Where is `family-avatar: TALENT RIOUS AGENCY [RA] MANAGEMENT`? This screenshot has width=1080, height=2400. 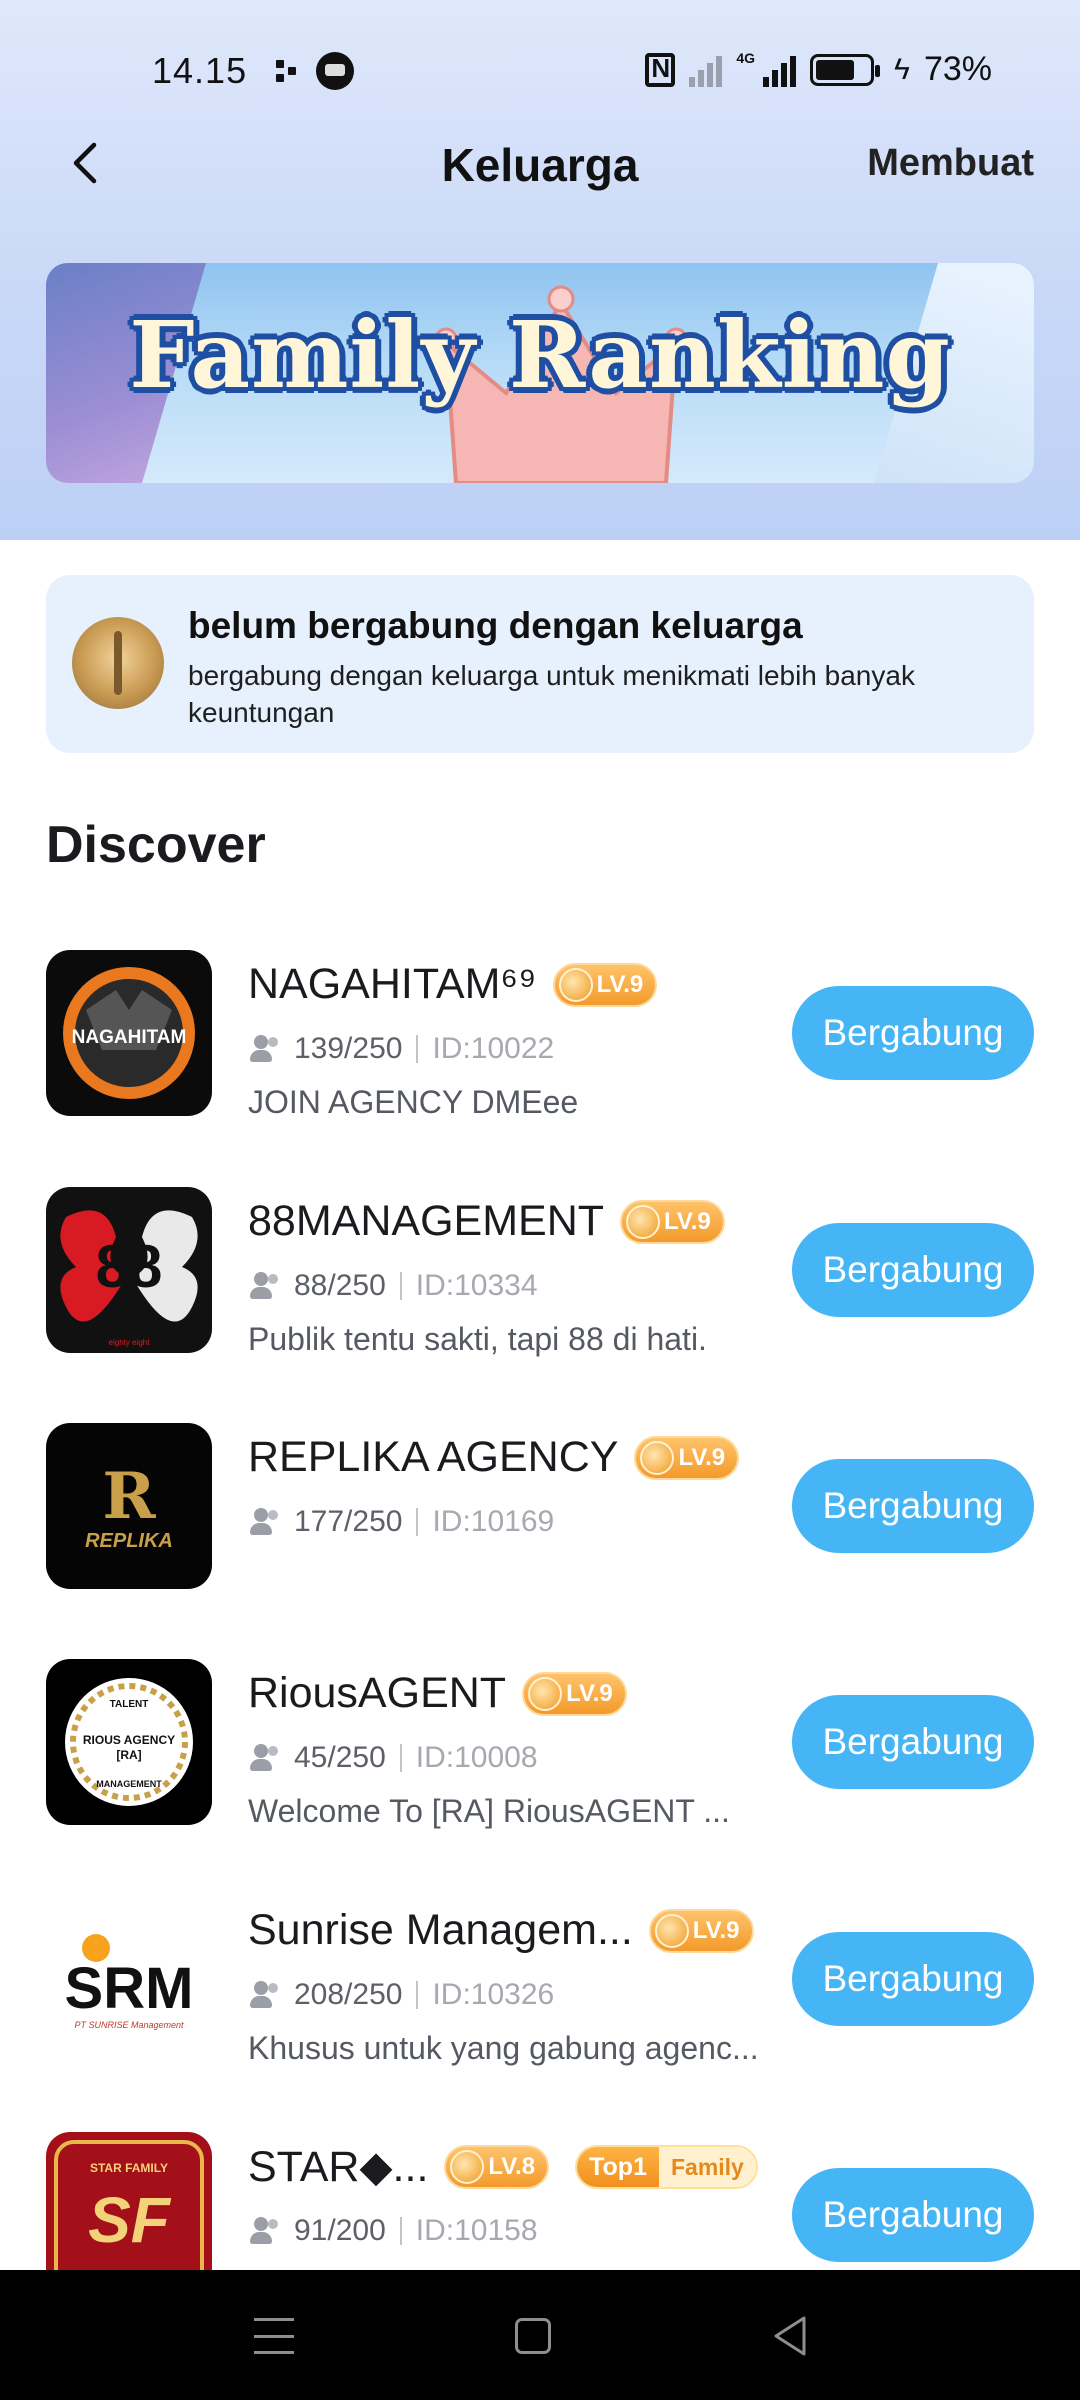
family-avatar: TALENT RIOUS AGENCY [RA] MANAGEMENT is located at coordinates (129, 1742).